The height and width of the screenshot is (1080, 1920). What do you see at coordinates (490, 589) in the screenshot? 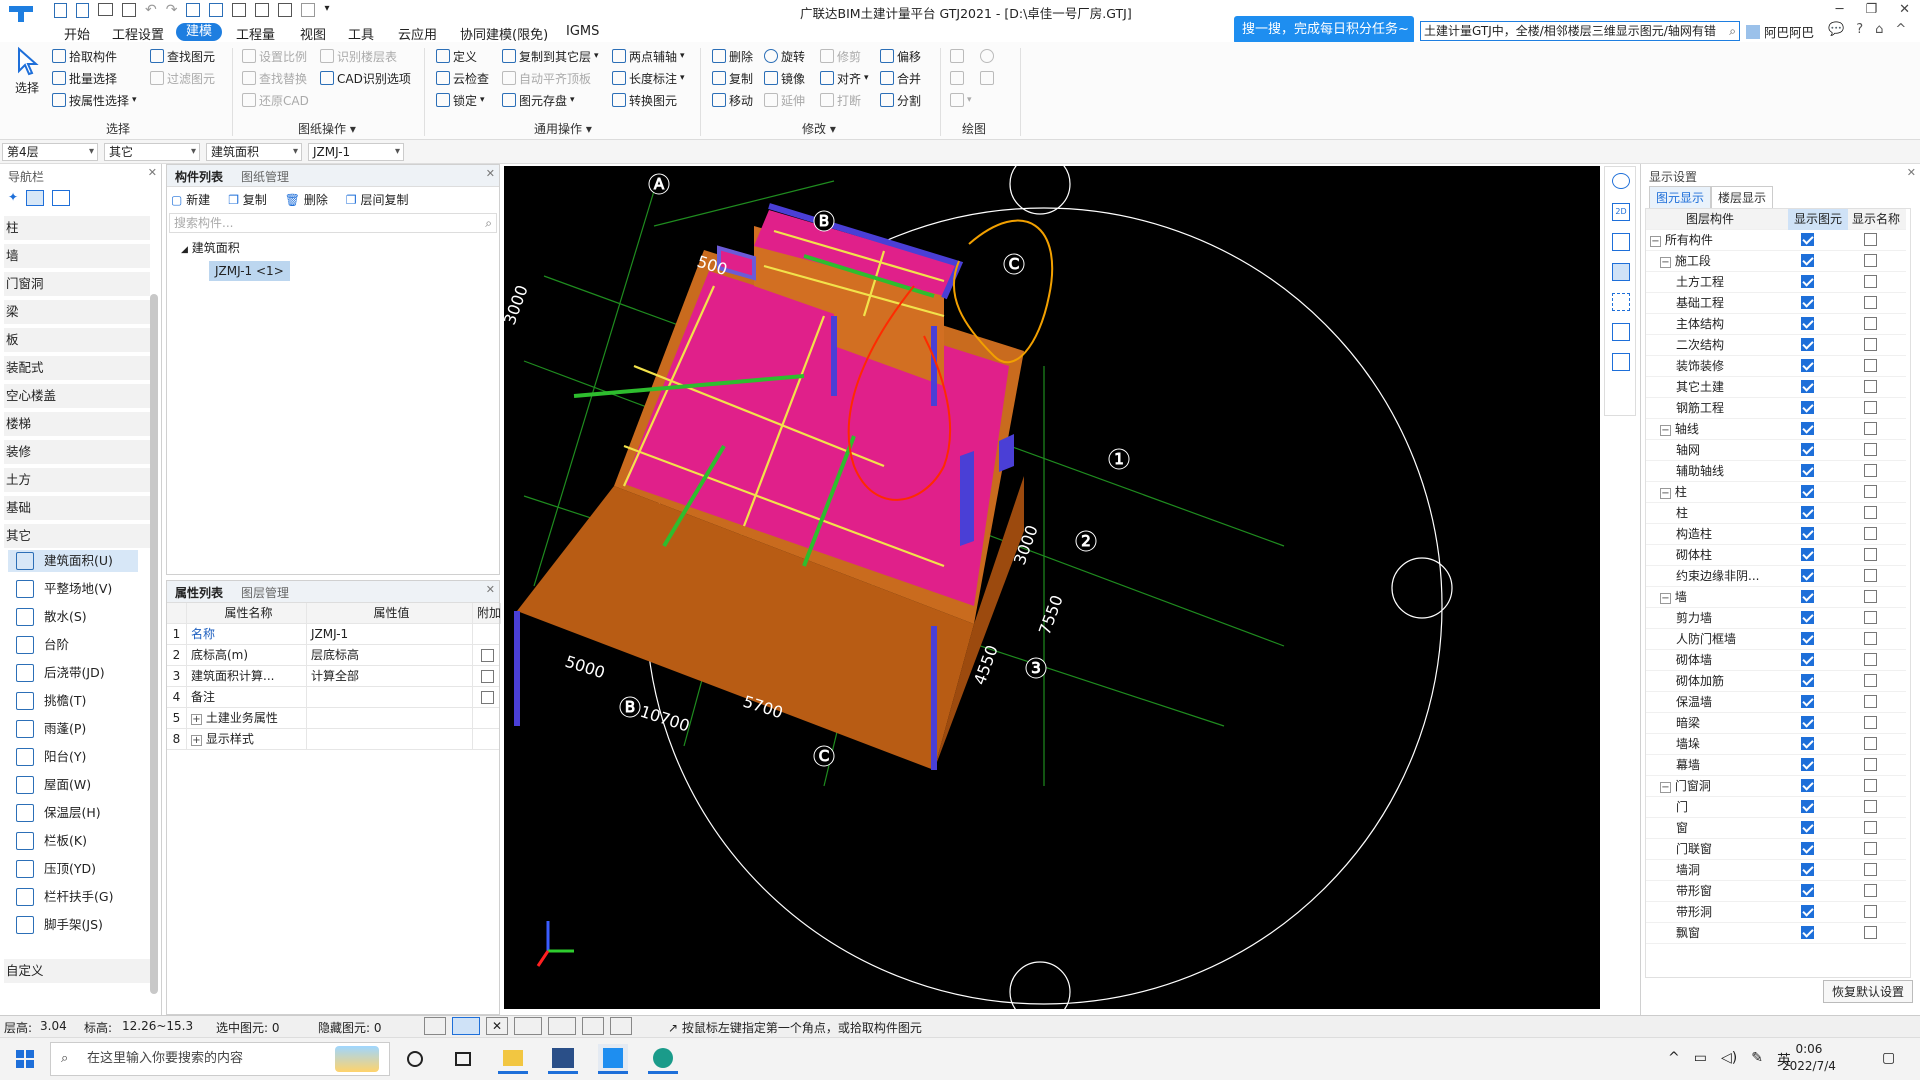
I see `prop-close-icon: ✕` at bounding box center [490, 589].